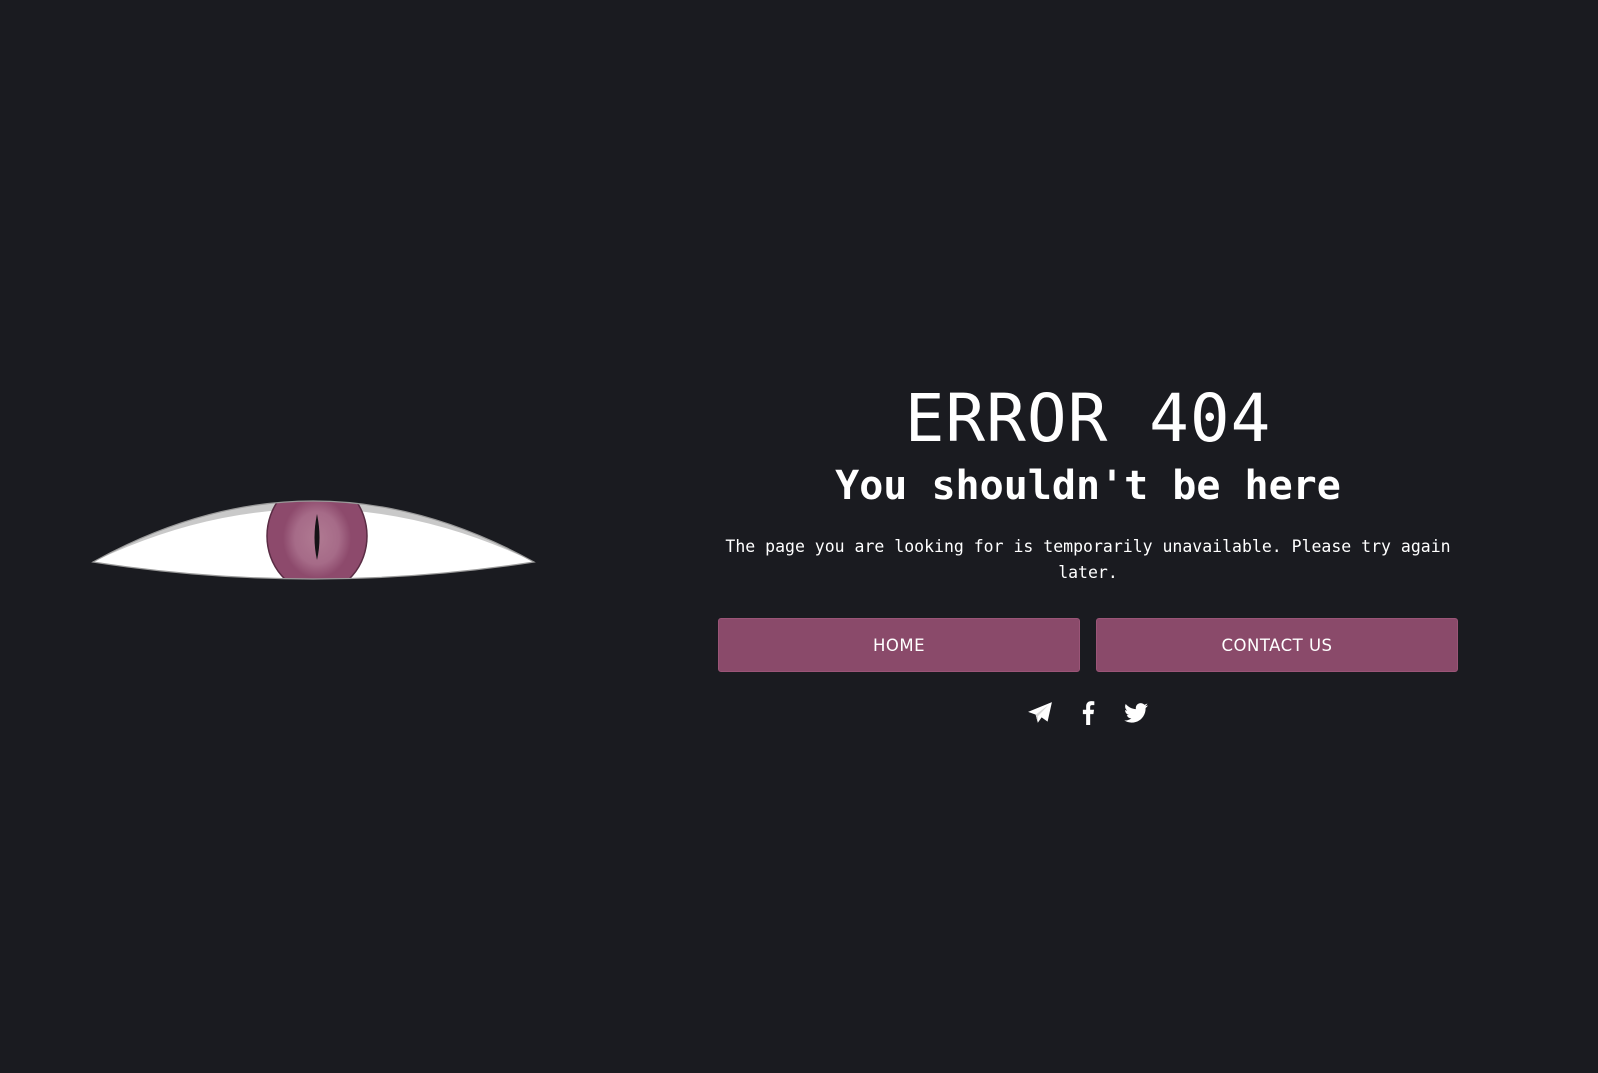 The width and height of the screenshot is (1598, 1073). I want to click on social-links, so click(1088, 713).